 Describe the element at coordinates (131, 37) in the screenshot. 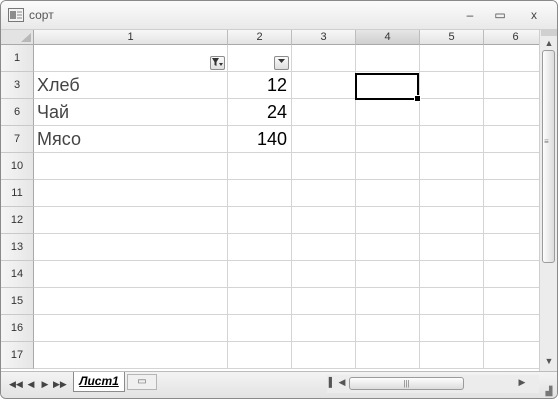

I see `column-header-1: 1` at that location.